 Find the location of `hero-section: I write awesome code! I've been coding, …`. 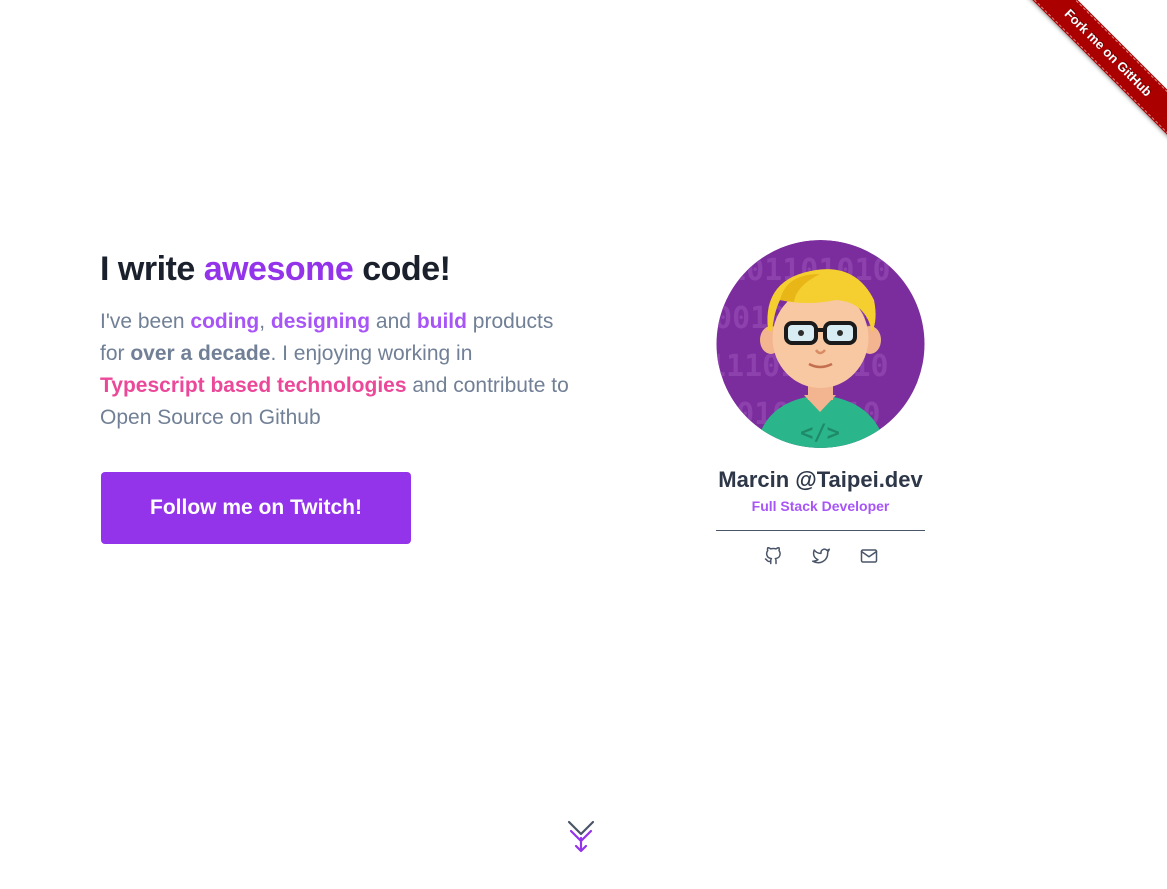

hero-section: I write awesome code! I've been coding, … is located at coordinates (340, 341).